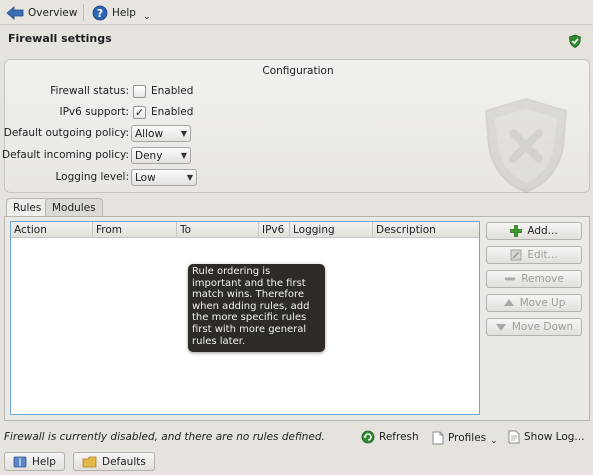 This screenshot has width=593, height=475. What do you see at coordinates (467, 438) in the screenshot?
I see `profiles-label: Profiles` at bounding box center [467, 438].